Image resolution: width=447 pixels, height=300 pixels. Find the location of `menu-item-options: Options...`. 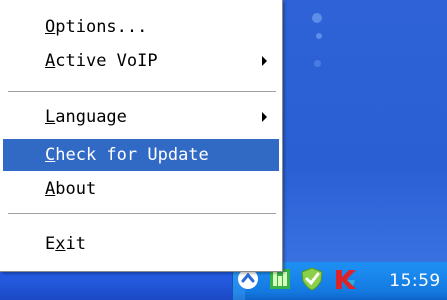

menu-item-options: Options... is located at coordinates (141, 27).